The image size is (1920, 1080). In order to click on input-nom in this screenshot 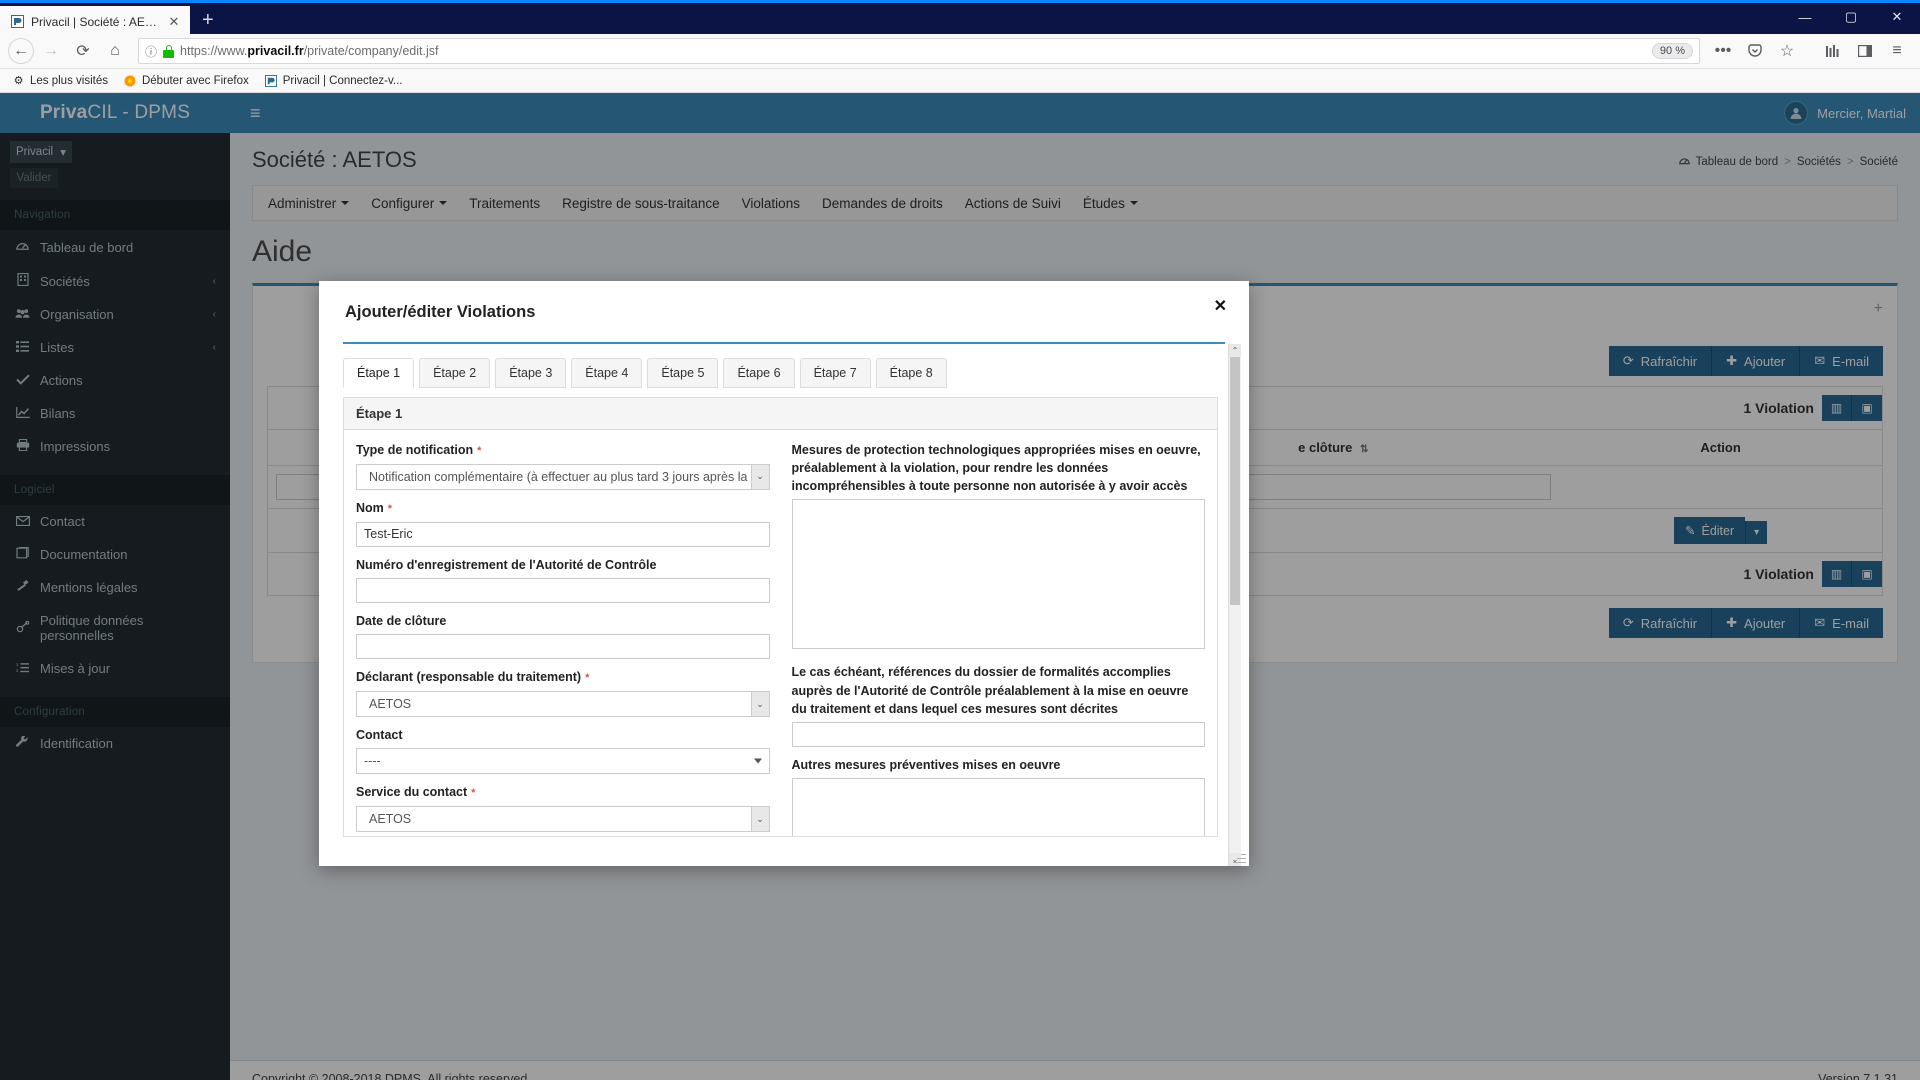, I will do `click(563, 534)`.